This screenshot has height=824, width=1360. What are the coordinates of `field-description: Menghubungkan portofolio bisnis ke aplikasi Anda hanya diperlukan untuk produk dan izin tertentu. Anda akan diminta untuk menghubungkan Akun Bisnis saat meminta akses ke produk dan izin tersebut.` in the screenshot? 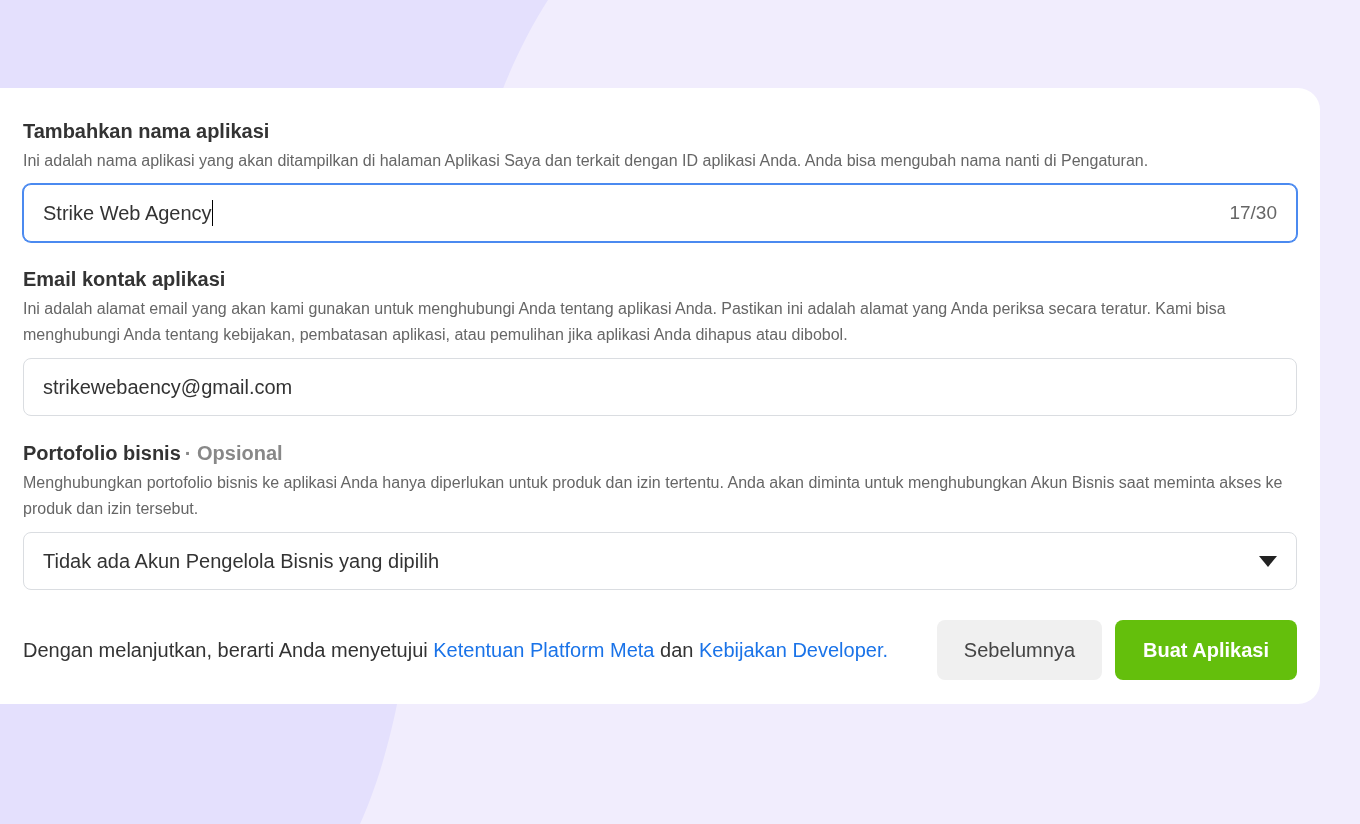 It's located at (653, 496).